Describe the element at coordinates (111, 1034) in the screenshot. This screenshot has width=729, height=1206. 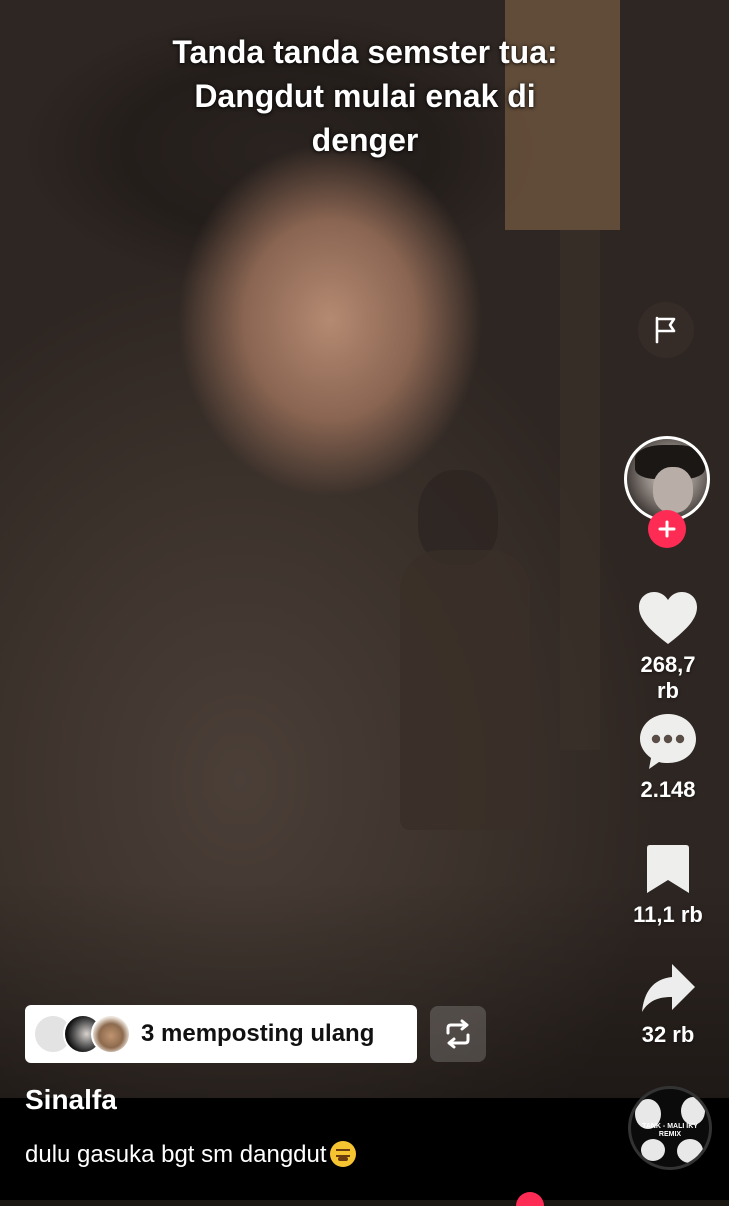
I see `repost-avatar` at that location.